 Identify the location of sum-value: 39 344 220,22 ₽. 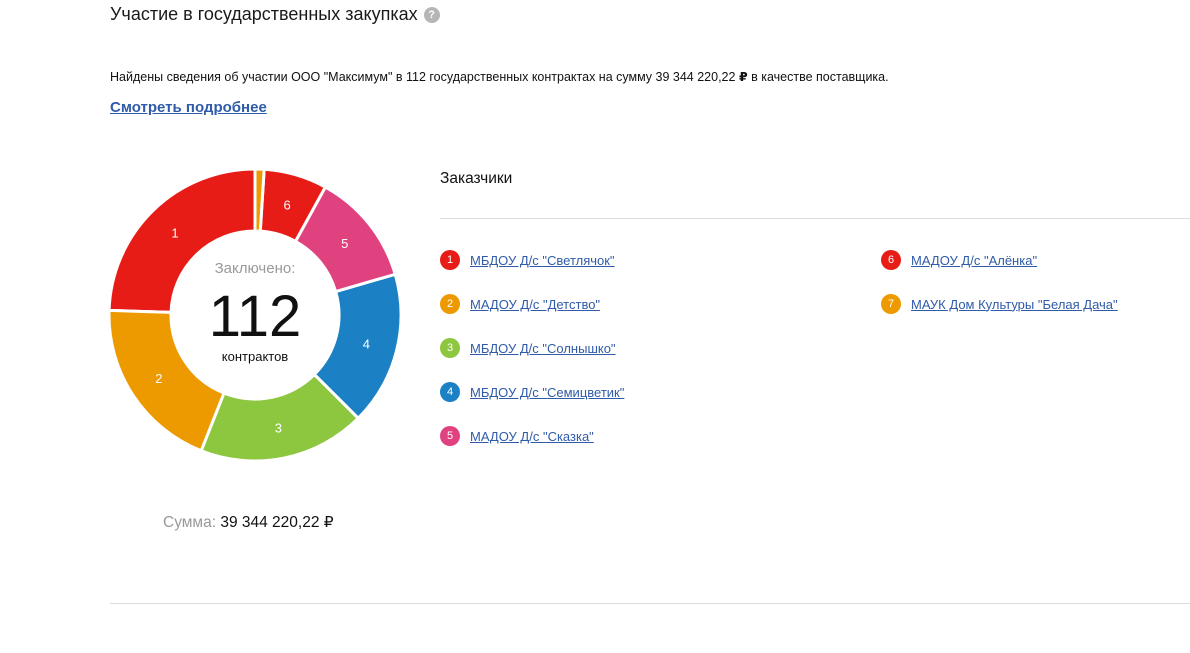
(277, 522).